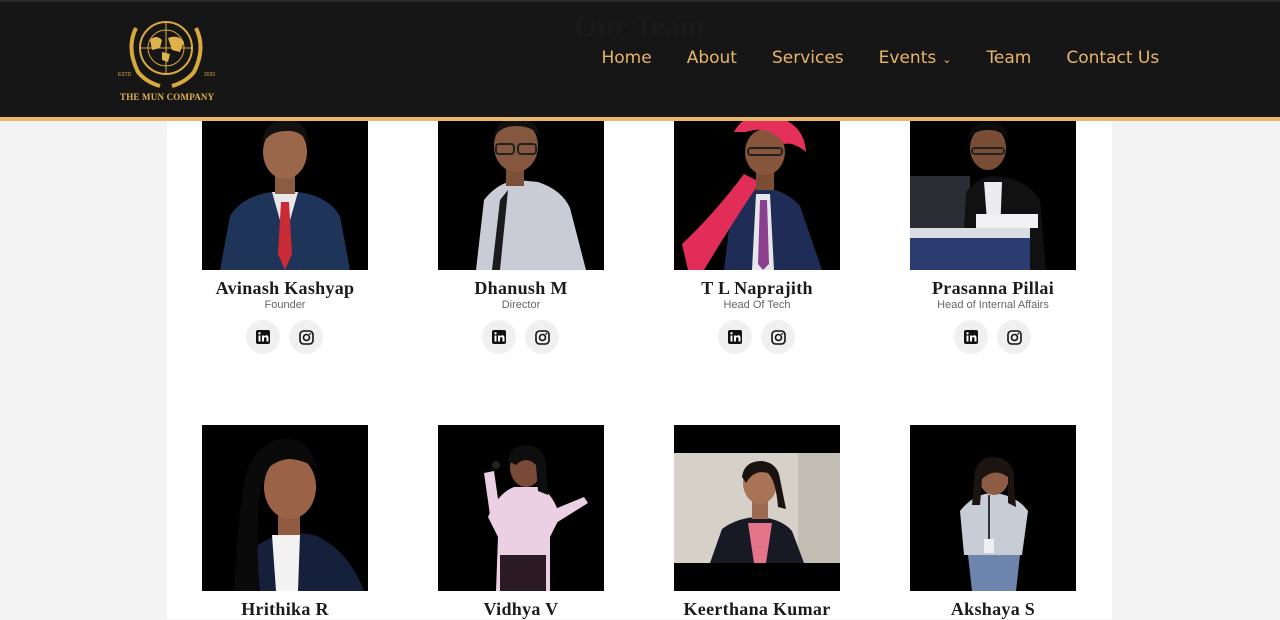 The width and height of the screenshot is (1280, 620). Describe the element at coordinates (992, 288) in the screenshot. I see `member-name: Prasanna Pillai` at that location.